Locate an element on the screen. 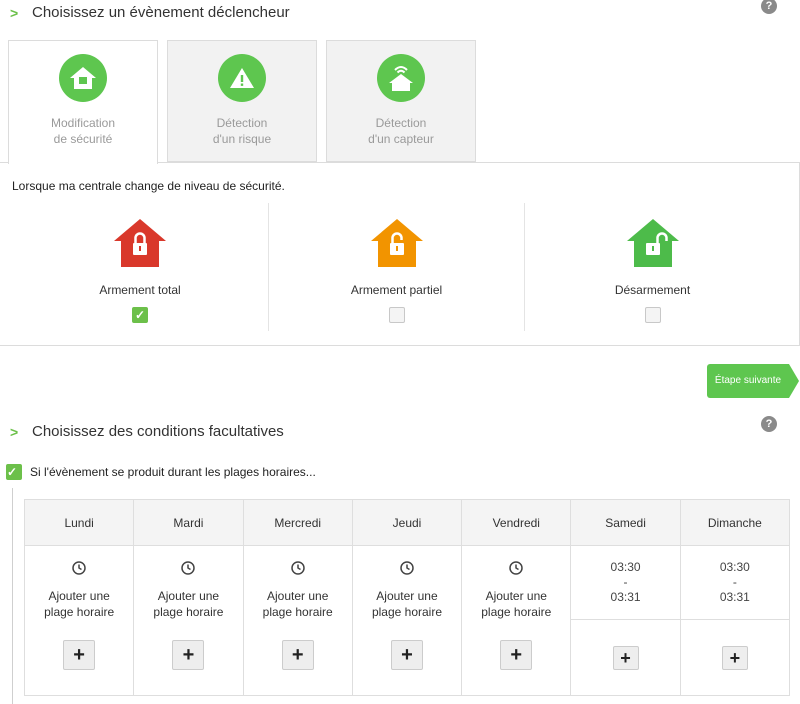 The height and width of the screenshot is (704, 800). trigger-section-title: > Choisissez un évènement déclencheur is located at coordinates (150, 12).